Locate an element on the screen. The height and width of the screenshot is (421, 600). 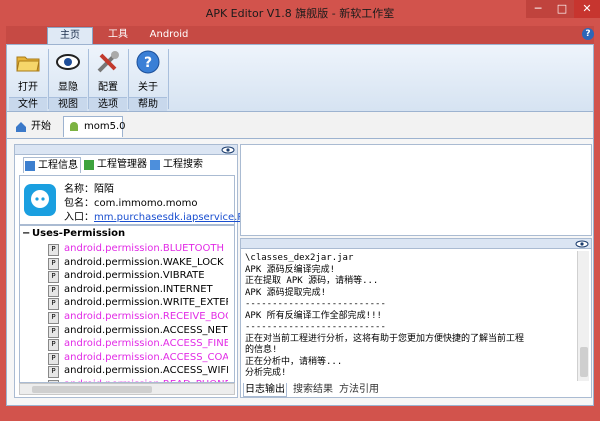
window-title: APK Editor V1.8 旗舰版 - 新软工作室 is located at coordinates (300, 13).